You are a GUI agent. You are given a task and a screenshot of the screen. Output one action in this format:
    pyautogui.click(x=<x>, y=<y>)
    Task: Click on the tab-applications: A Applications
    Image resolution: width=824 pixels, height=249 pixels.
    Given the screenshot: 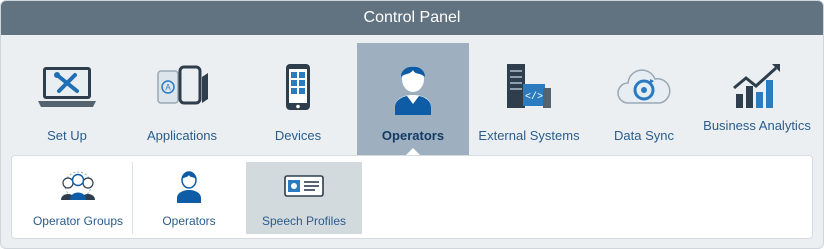 What is the action you would take?
    pyautogui.click(x=182, y=99)
    